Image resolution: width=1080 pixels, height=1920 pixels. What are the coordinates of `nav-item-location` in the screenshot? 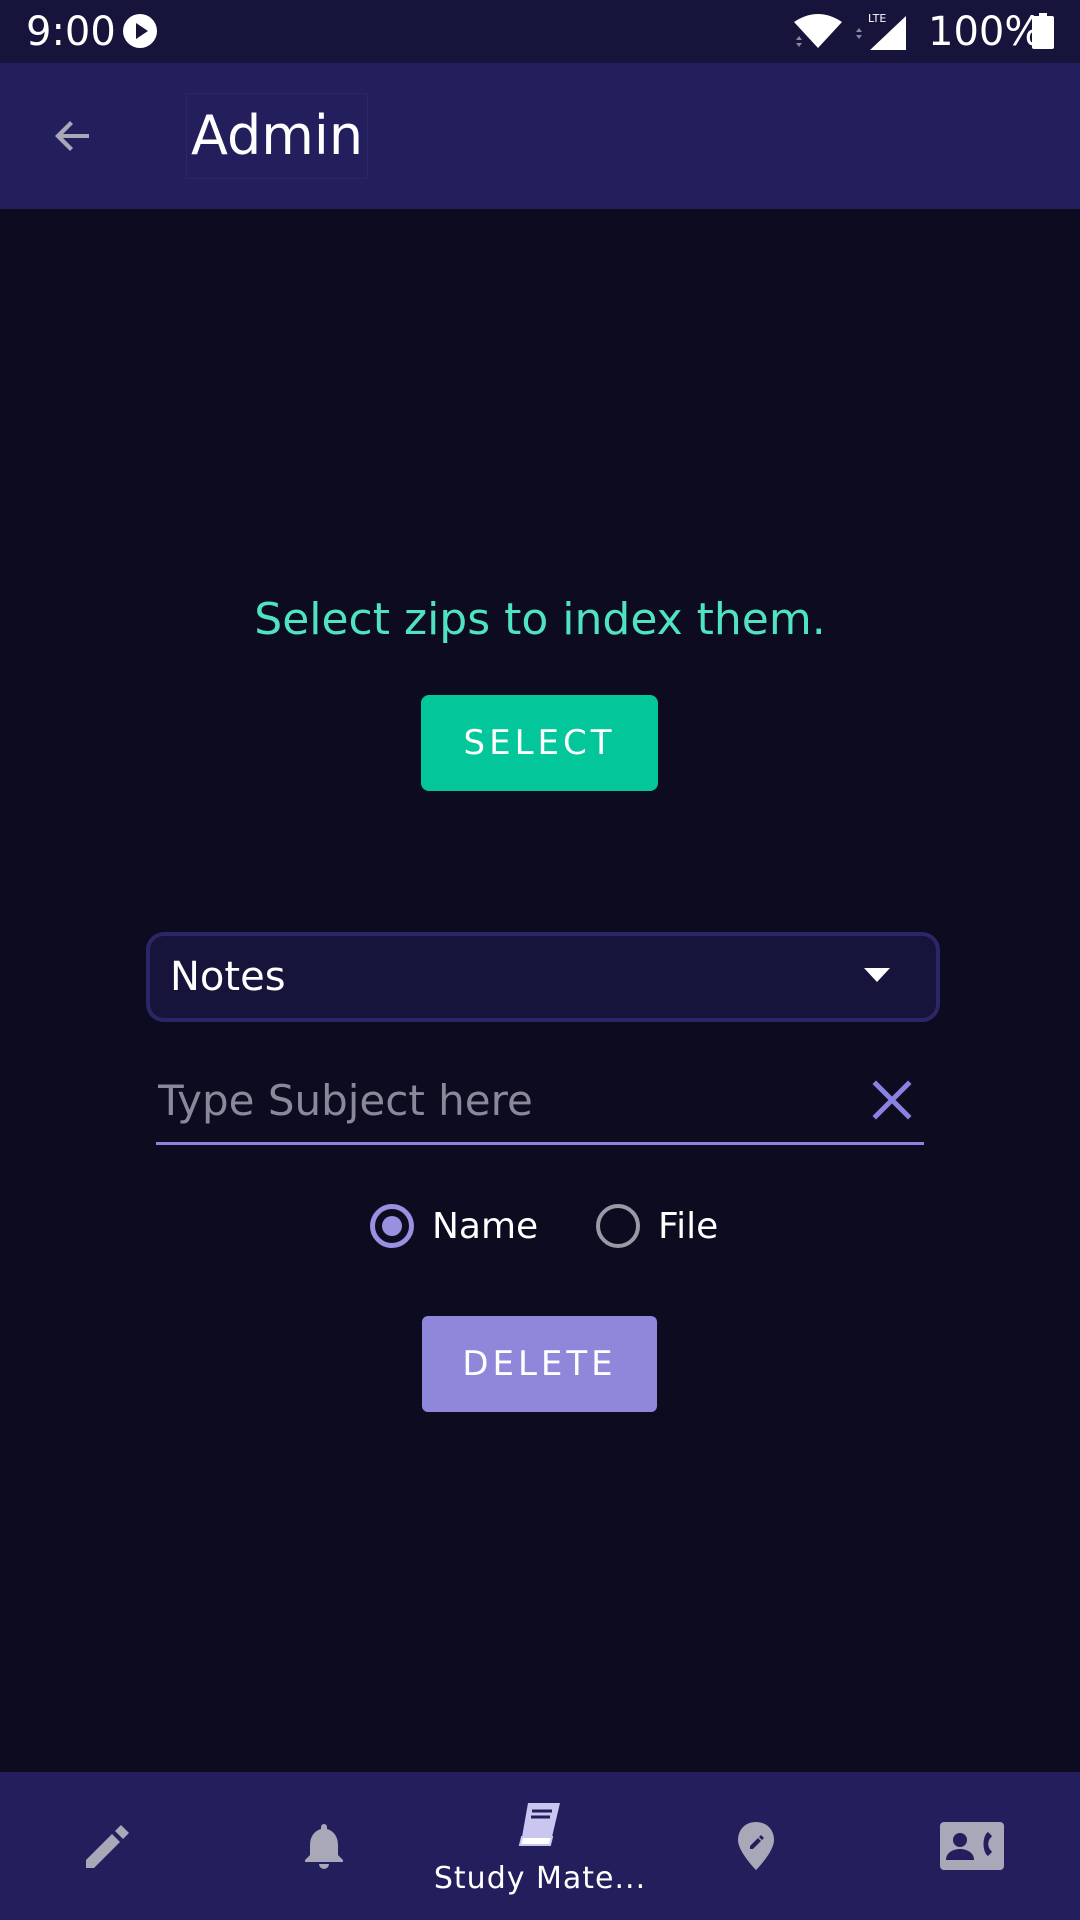 It's located at (756, 1846).